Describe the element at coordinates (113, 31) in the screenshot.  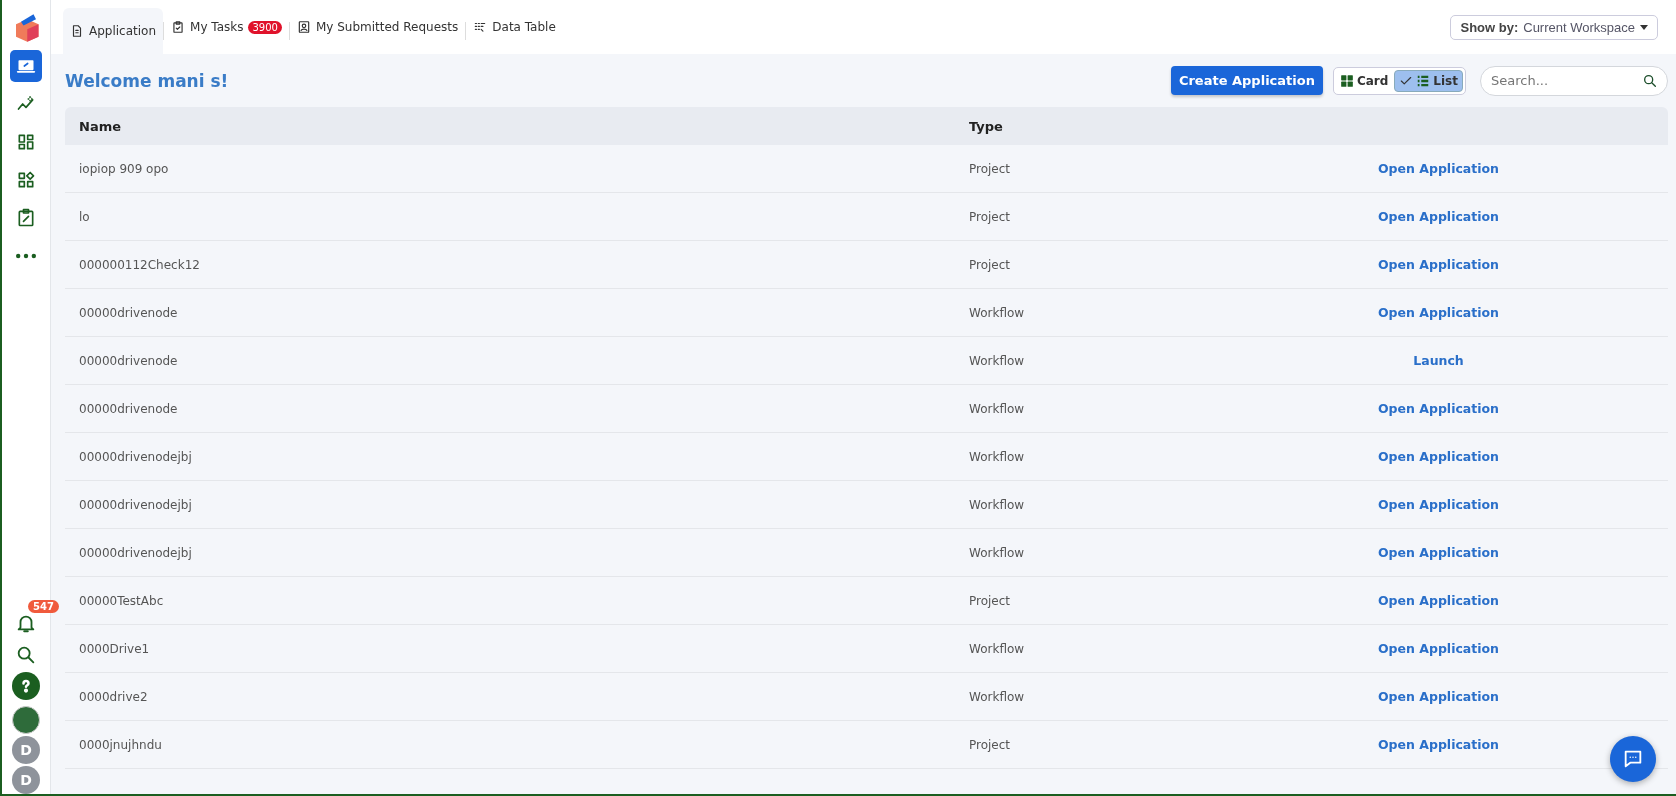
I see `tab: Application` at that location.